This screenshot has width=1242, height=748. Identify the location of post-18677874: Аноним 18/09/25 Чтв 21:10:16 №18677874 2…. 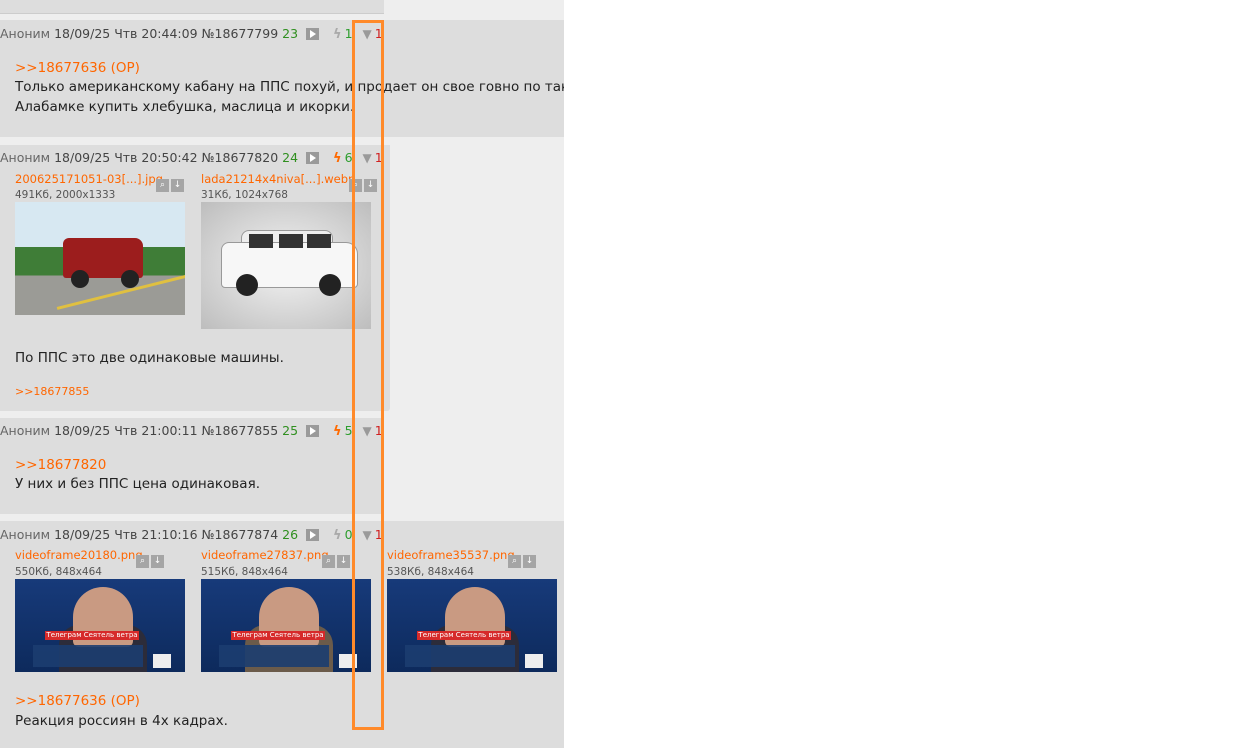
(282, 634).